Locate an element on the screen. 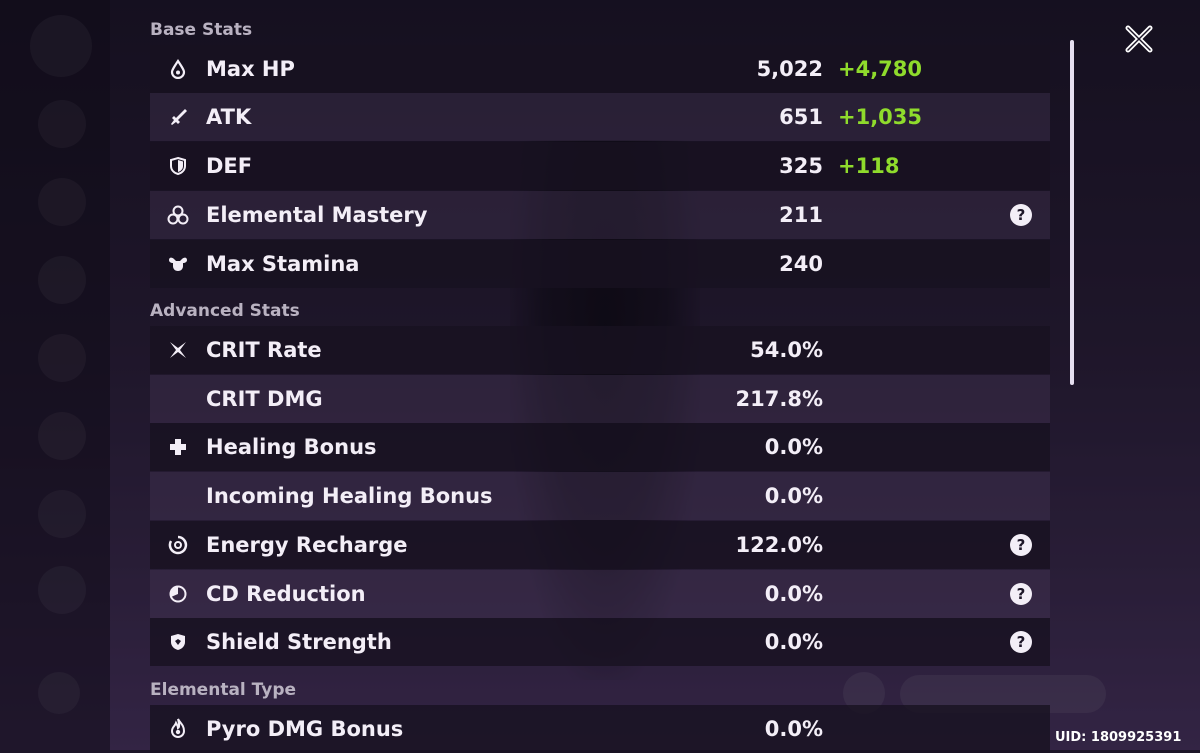  stat-label: Max HP is located at coordinates (250, 69).